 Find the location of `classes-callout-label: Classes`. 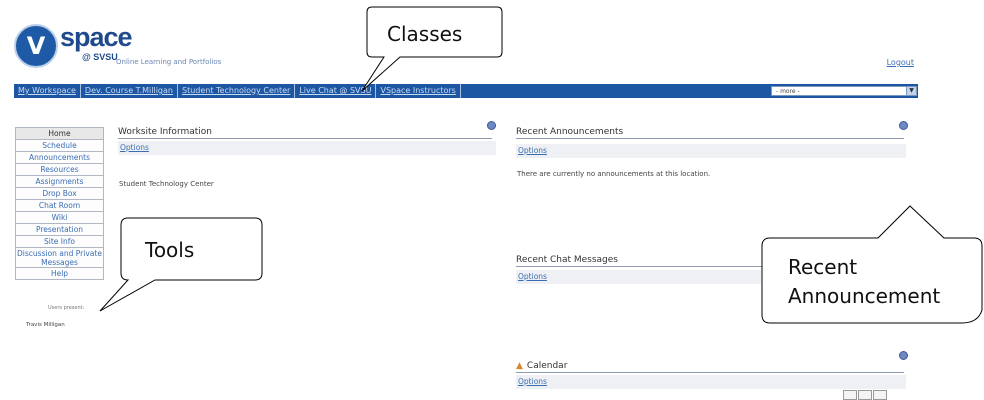

classes-callout-label: Classes is located at coordinates (425, 34).